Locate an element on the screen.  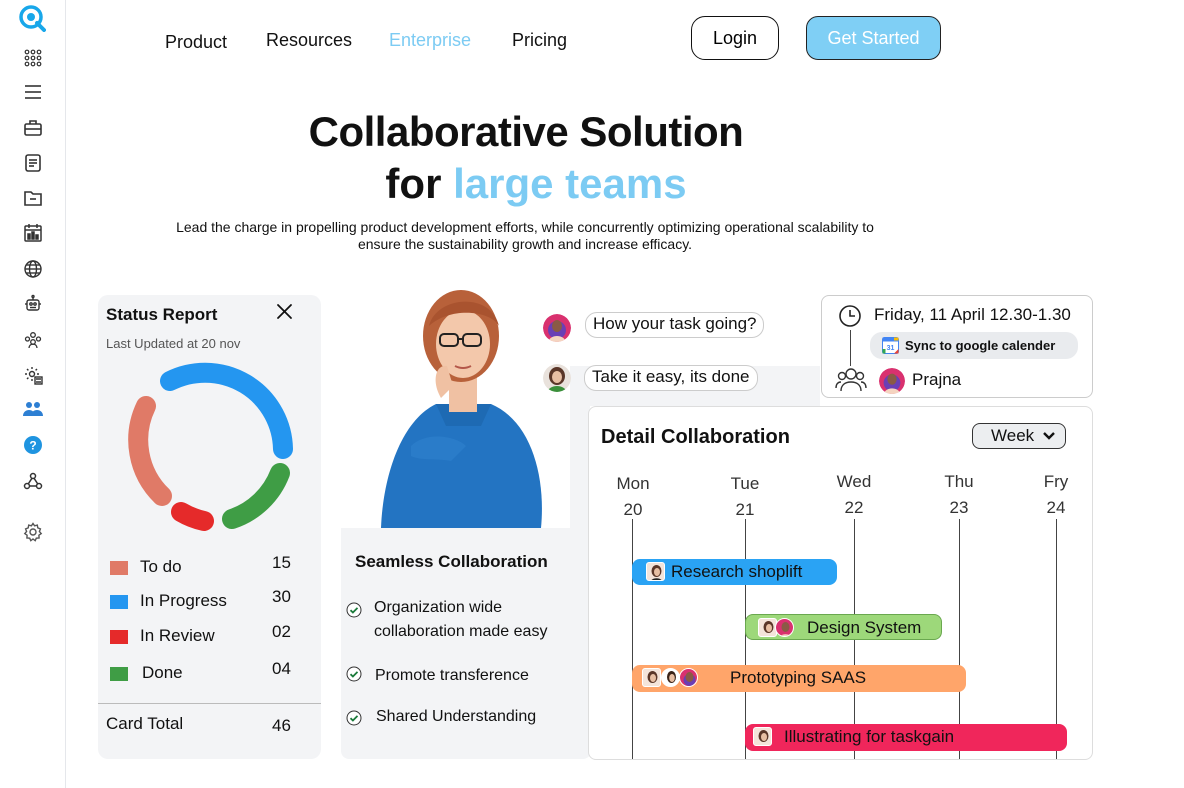
legend-row-in-progress: In Progress 30 is located at coordinates (210, 601).